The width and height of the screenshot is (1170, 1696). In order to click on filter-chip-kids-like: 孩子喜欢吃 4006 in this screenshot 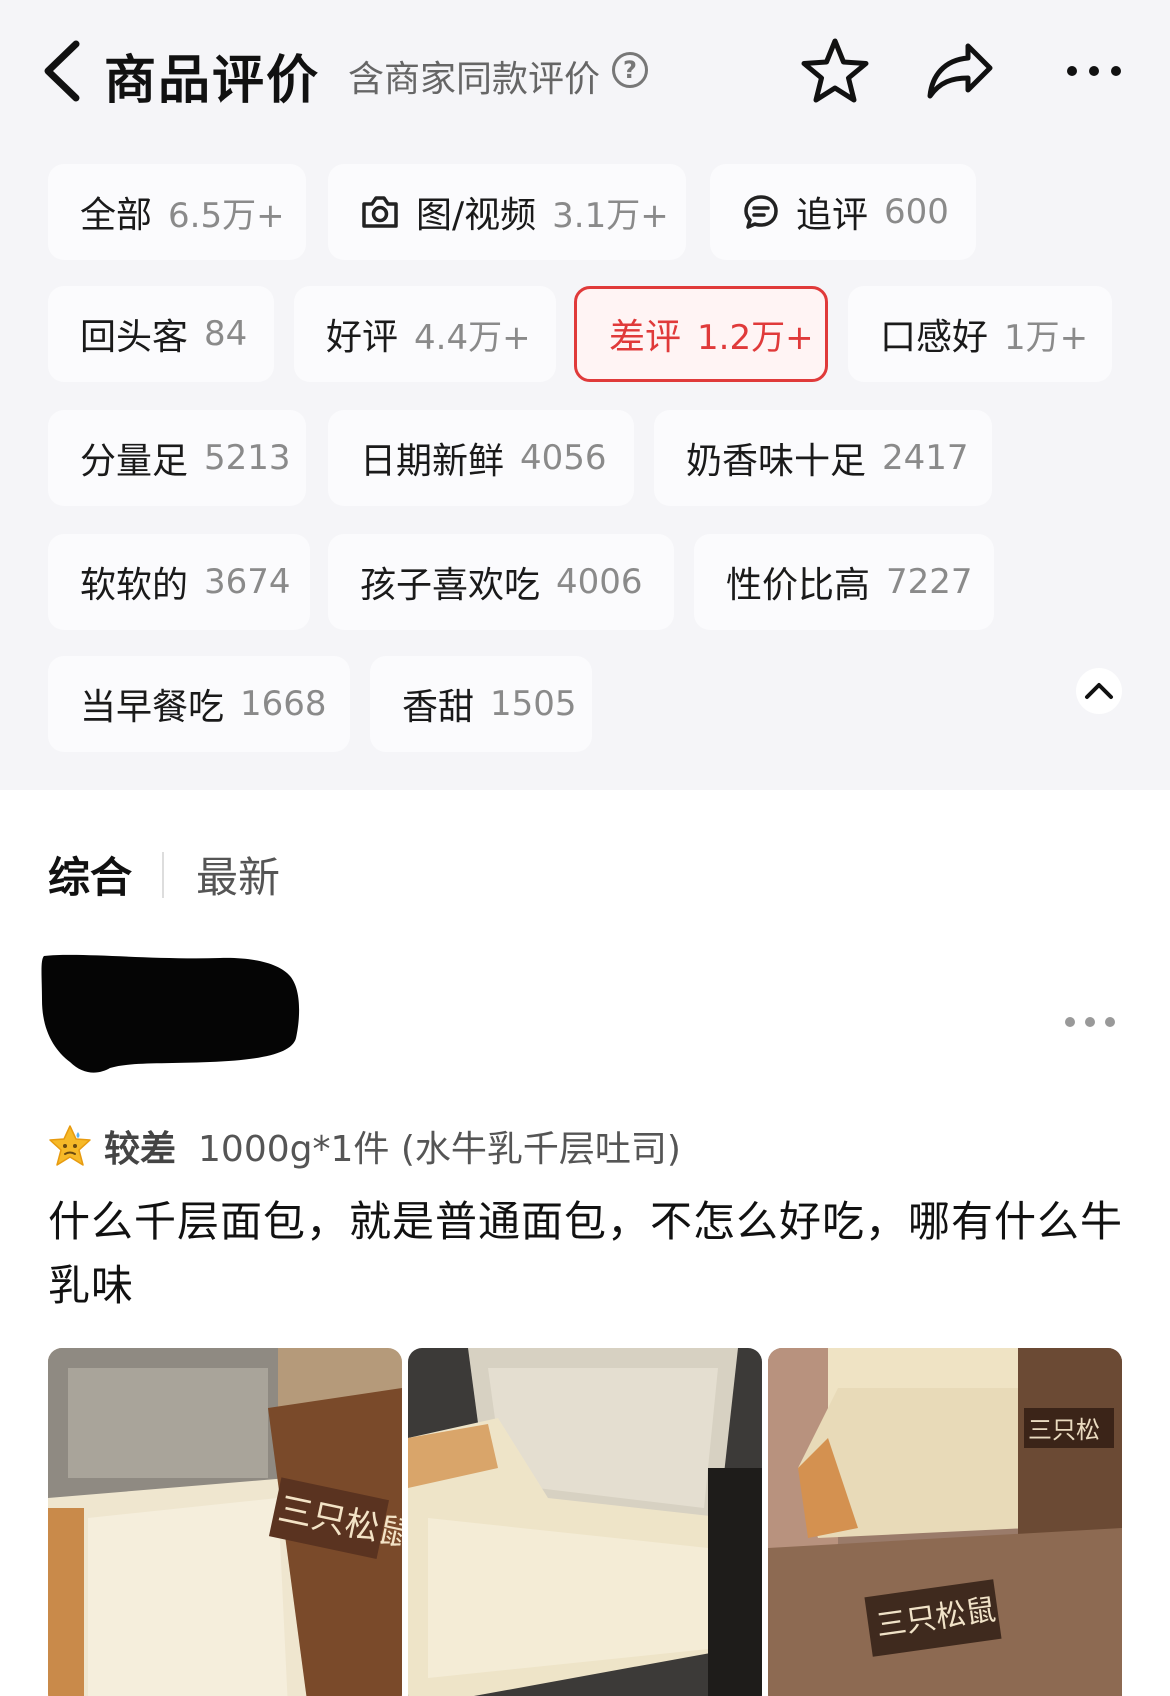, I will do `click(501, 582)`.